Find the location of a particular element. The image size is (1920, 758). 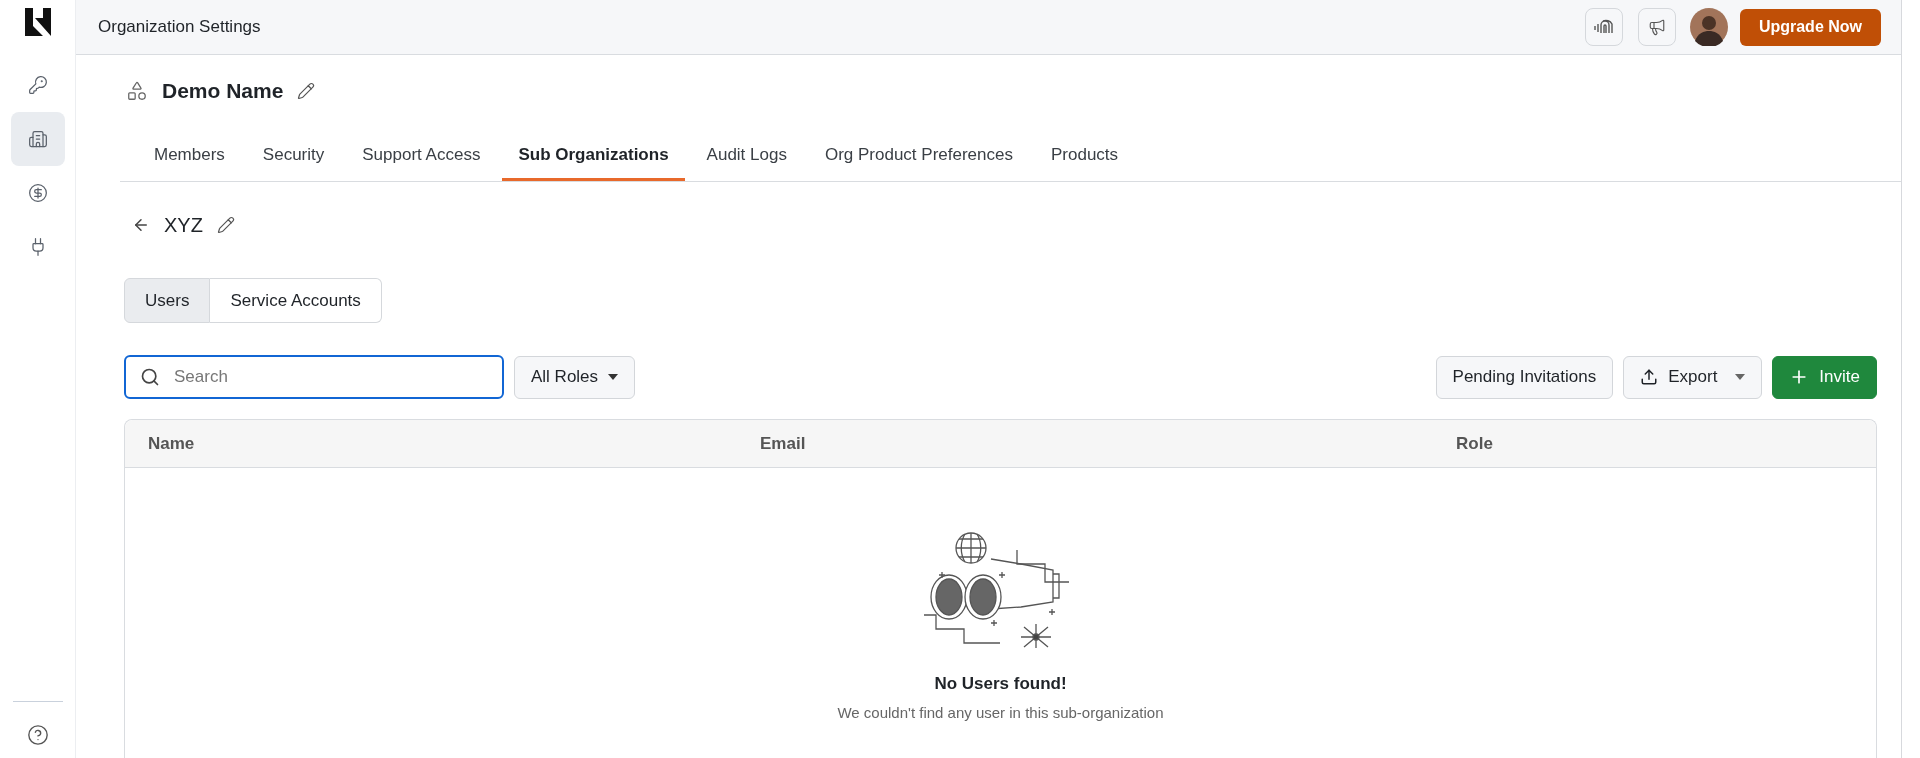

tab: Org Product Preferences is located at coordinates (918, 156).